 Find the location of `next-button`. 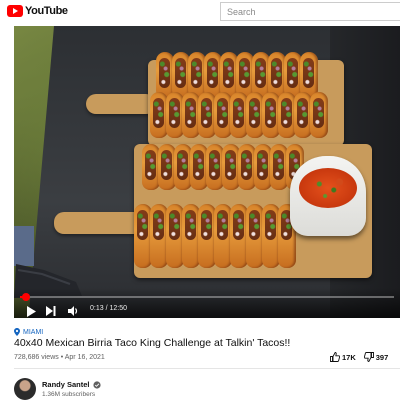

next-button is located at coordinates (51, 311).